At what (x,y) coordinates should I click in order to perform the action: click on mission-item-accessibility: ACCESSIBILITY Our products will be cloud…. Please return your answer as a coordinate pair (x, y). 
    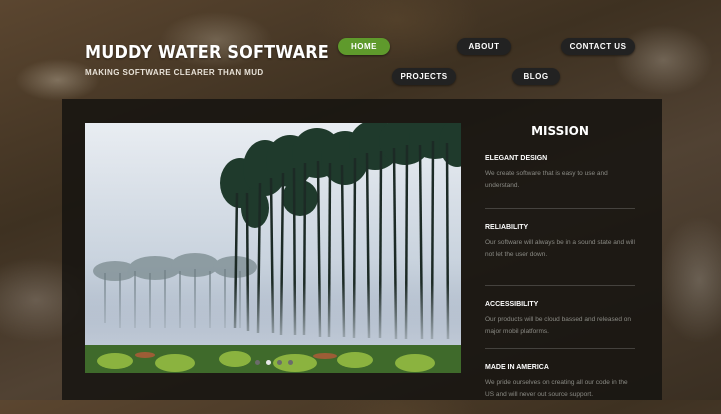
    Looking at the image, I should click on (560, 325).